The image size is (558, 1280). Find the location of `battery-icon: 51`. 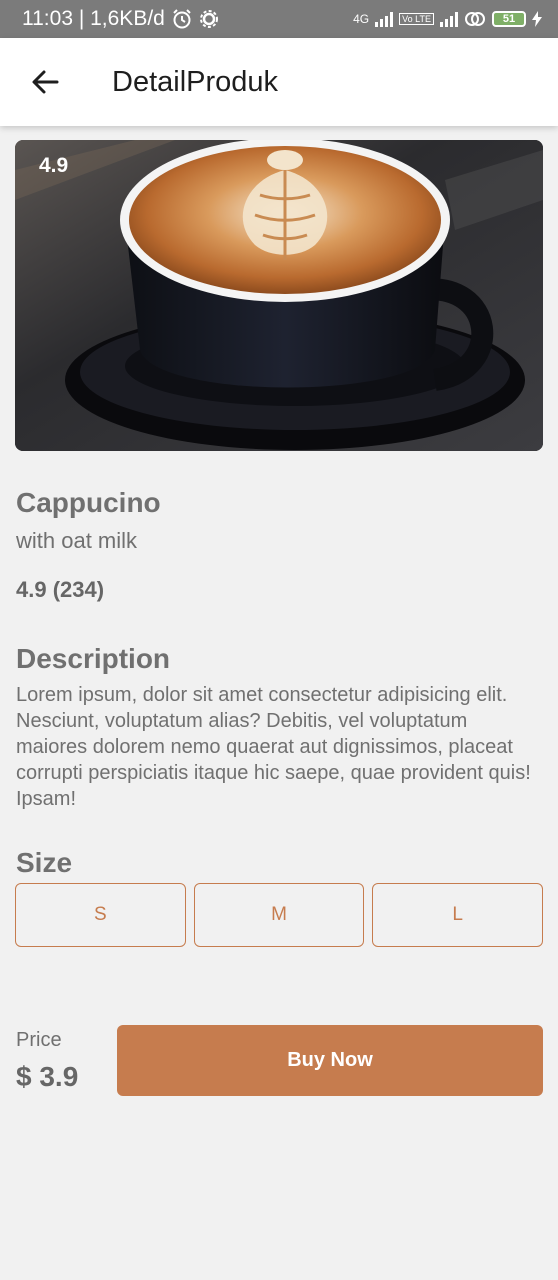

battery-icon: 51 is located at coordinates (509, 19).